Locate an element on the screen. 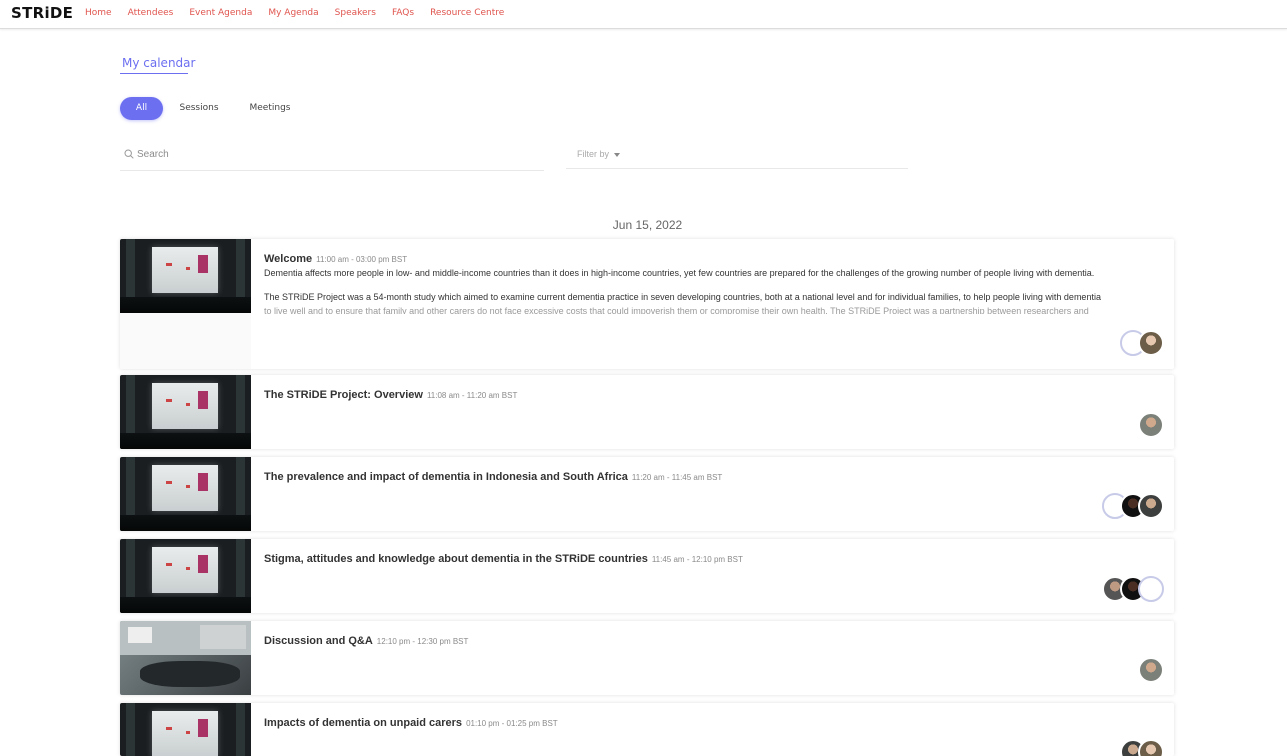  session-title: Welcome is located at coordinates (288, 259).